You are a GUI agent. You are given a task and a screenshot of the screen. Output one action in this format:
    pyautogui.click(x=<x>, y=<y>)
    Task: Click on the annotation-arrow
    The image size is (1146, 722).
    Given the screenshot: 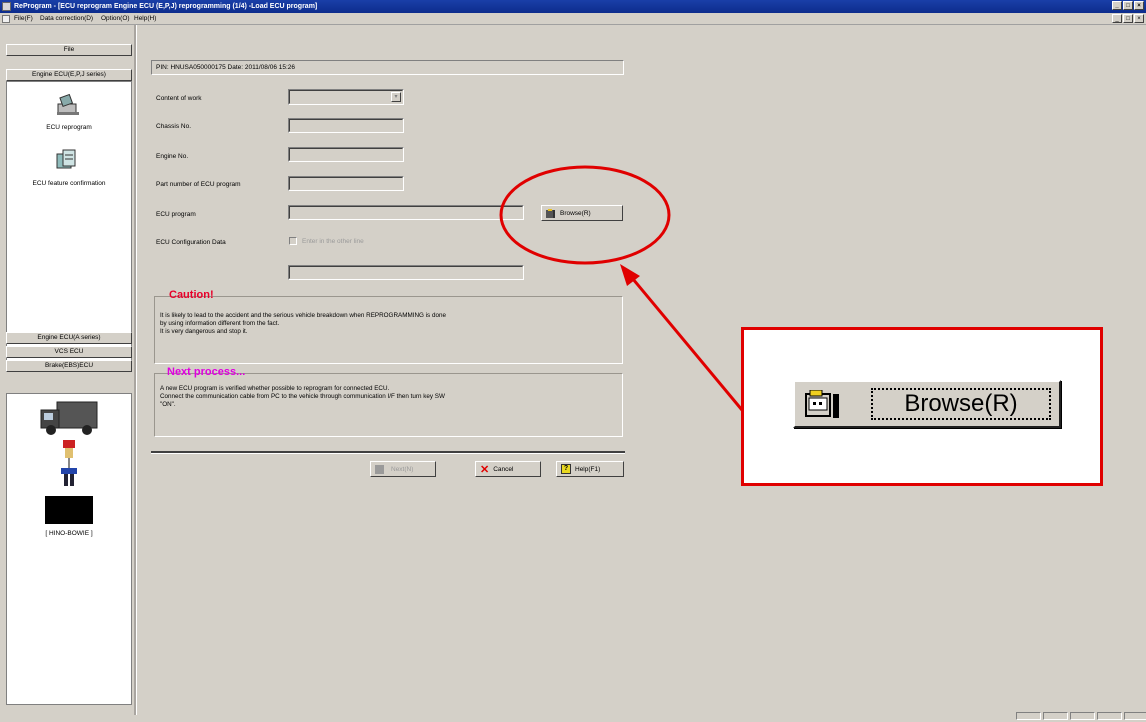 What is the action you would take?
    pyautogui.click(x=685, y=341)
    